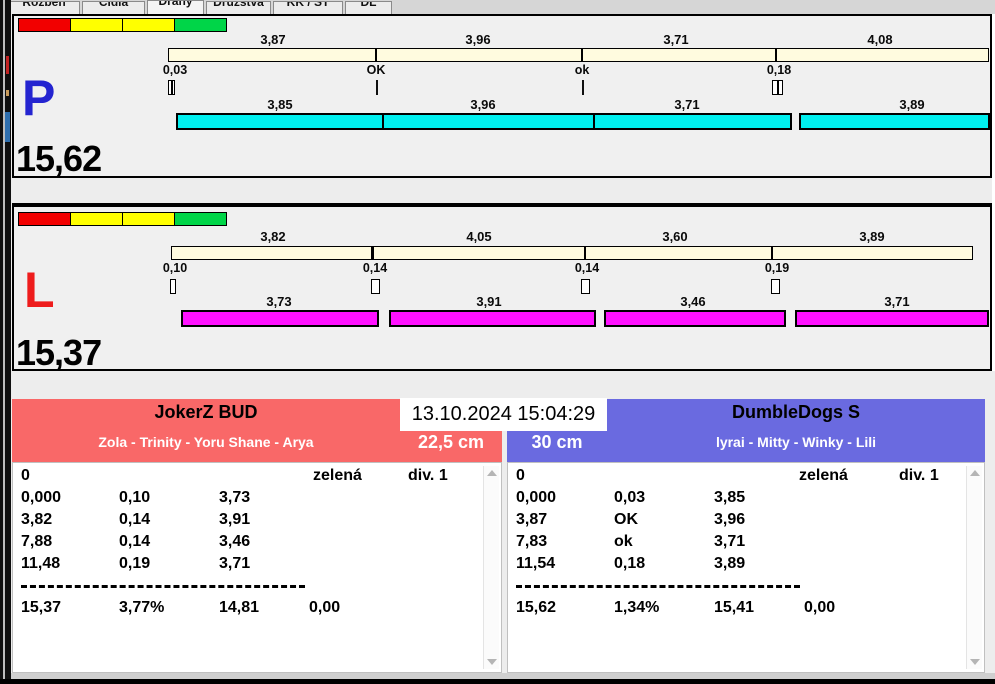 The image size is (995, 684). I want to click on split-cell: 3,46, so click(235, 541).